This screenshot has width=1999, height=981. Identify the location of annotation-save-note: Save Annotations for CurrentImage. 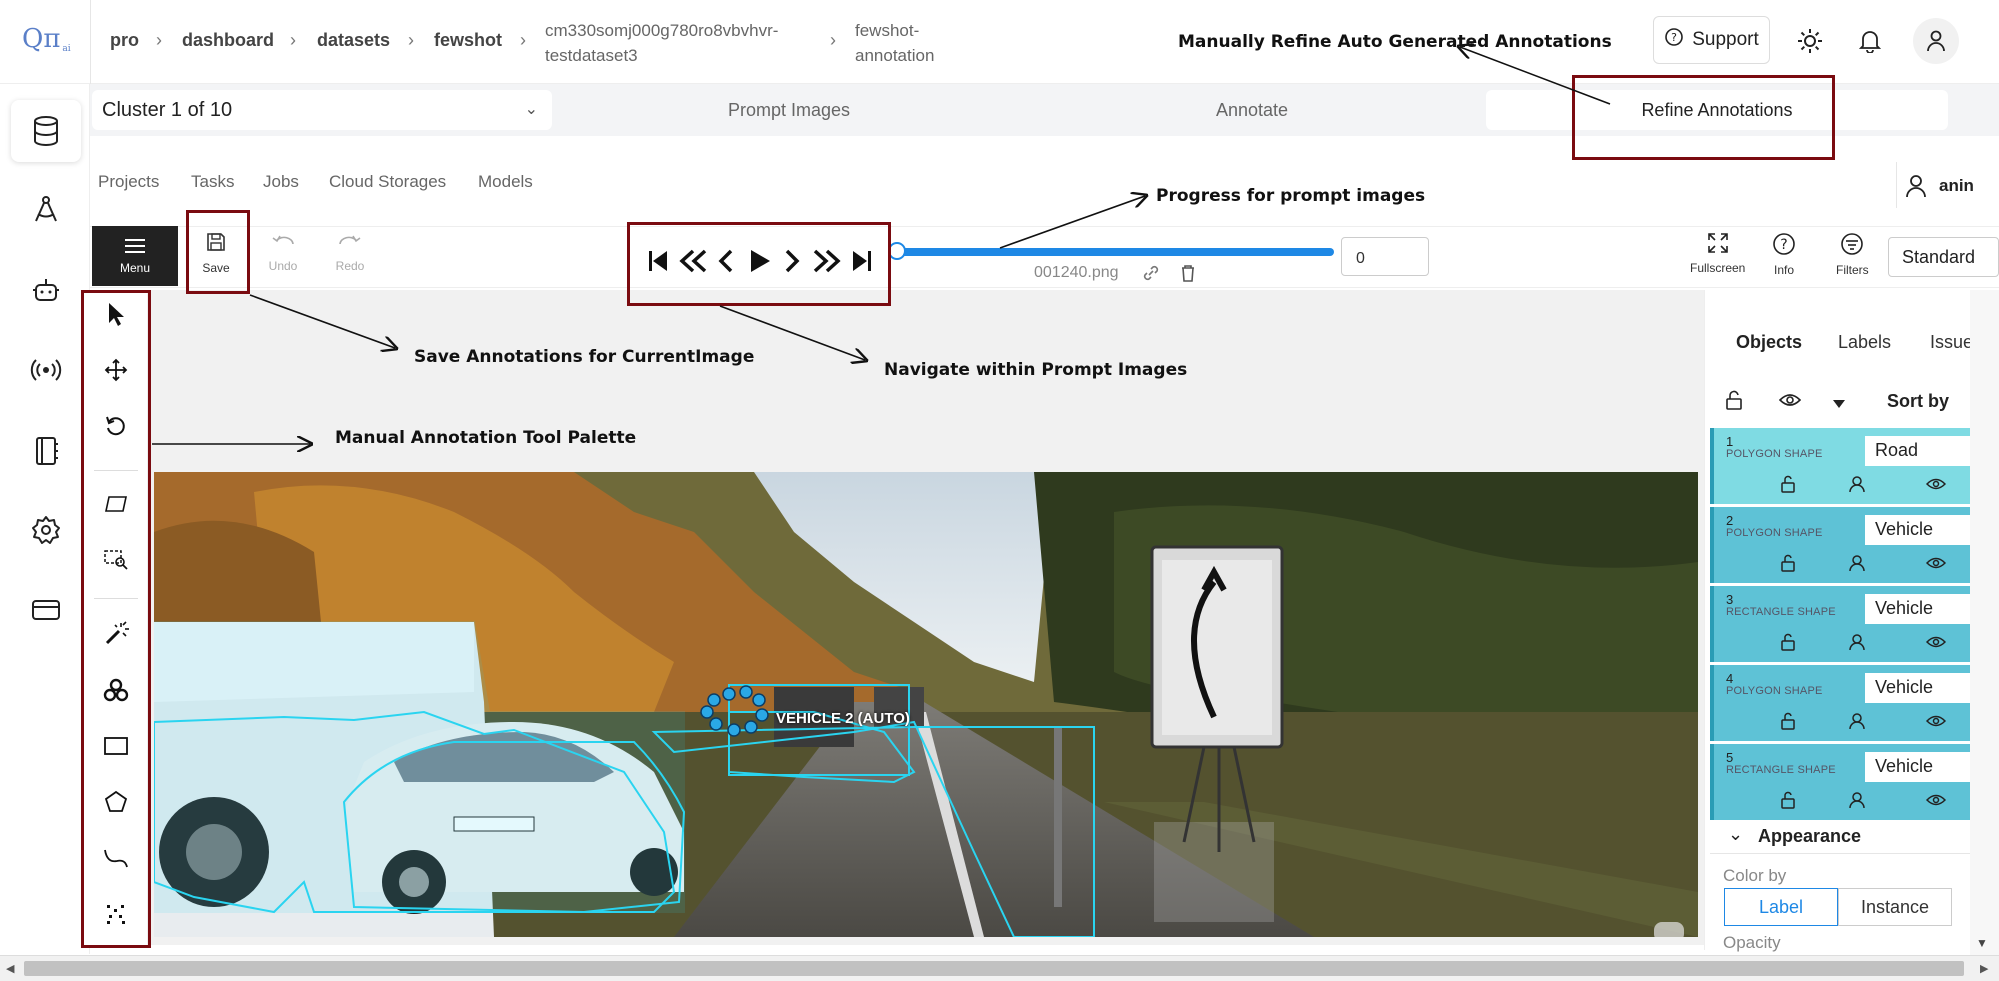
(584, 357).